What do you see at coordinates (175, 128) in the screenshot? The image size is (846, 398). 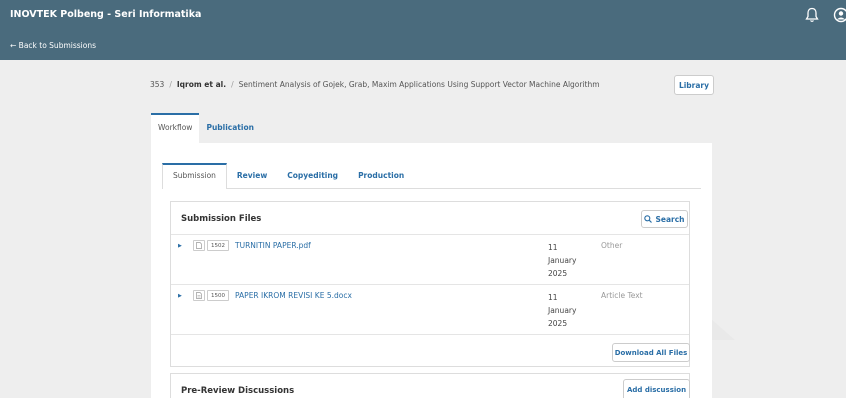 I see `tab-workflow: Workflow` at bounding box center [175, 128].